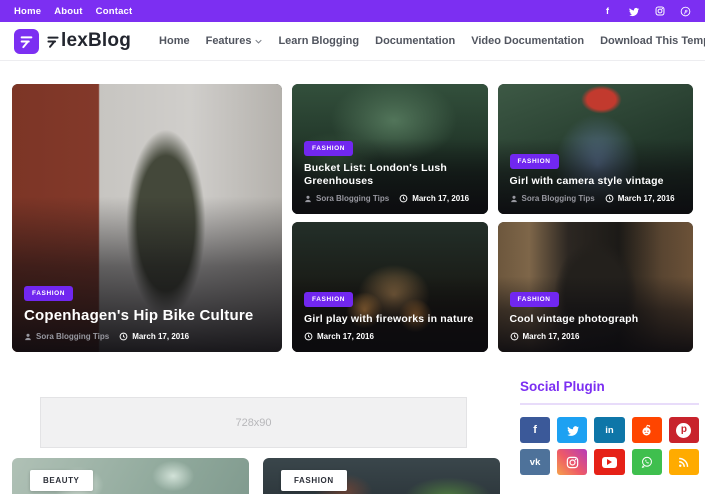  What do you see at coordinates (609, 392) in the screenshot?
I see `social-plugin-heading: Social Plugin` at bounding box center [609, 392].